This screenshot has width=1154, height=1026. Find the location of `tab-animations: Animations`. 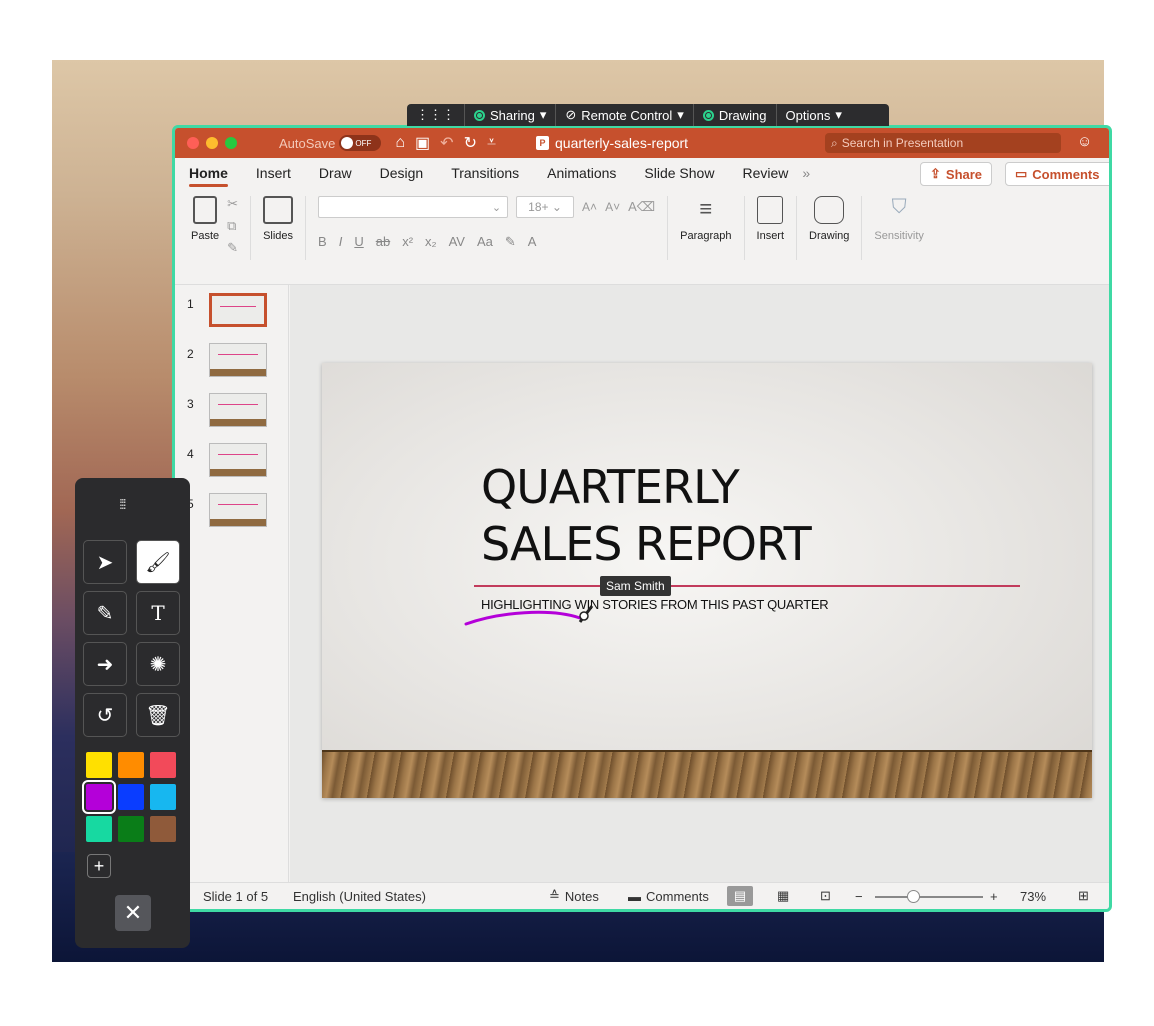

tab-animations: Animations is located at coordinates (581, 173).